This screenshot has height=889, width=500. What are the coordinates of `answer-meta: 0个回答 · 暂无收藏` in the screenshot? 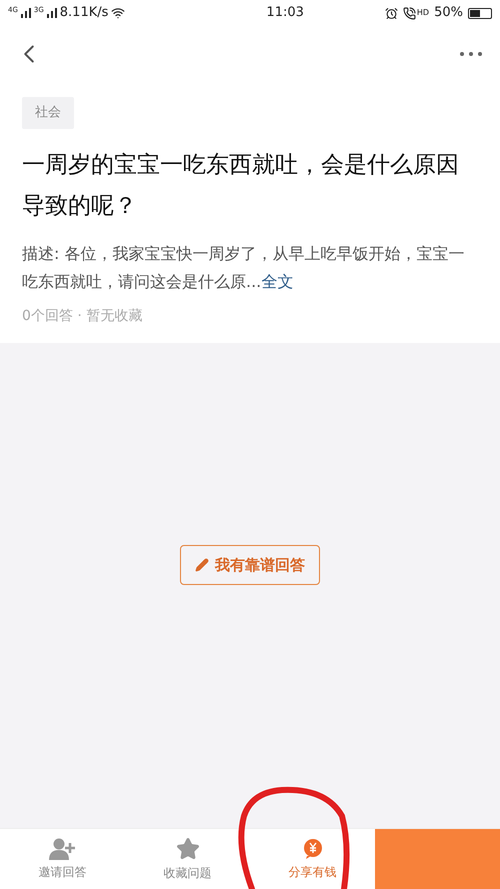 It's located at (83, 316).